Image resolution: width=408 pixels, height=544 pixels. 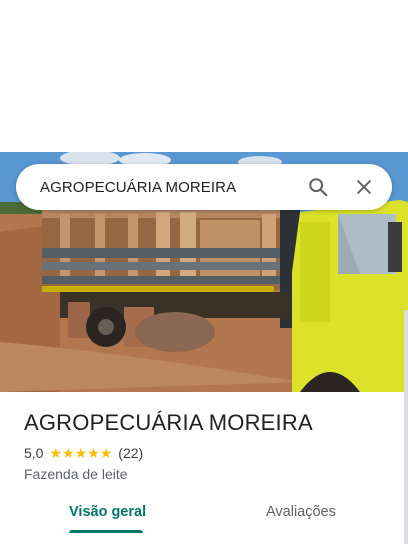 I want to click on rating-row: 5,0 ★ ★ ★ ★ ★ (22), so click(x=83, y=453).